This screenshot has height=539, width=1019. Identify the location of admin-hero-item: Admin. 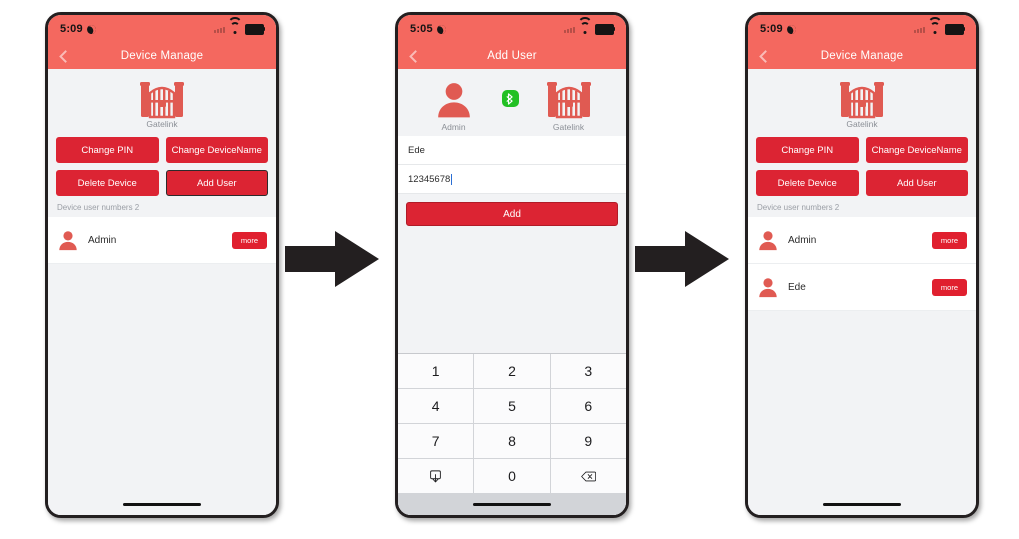
(454, 105).